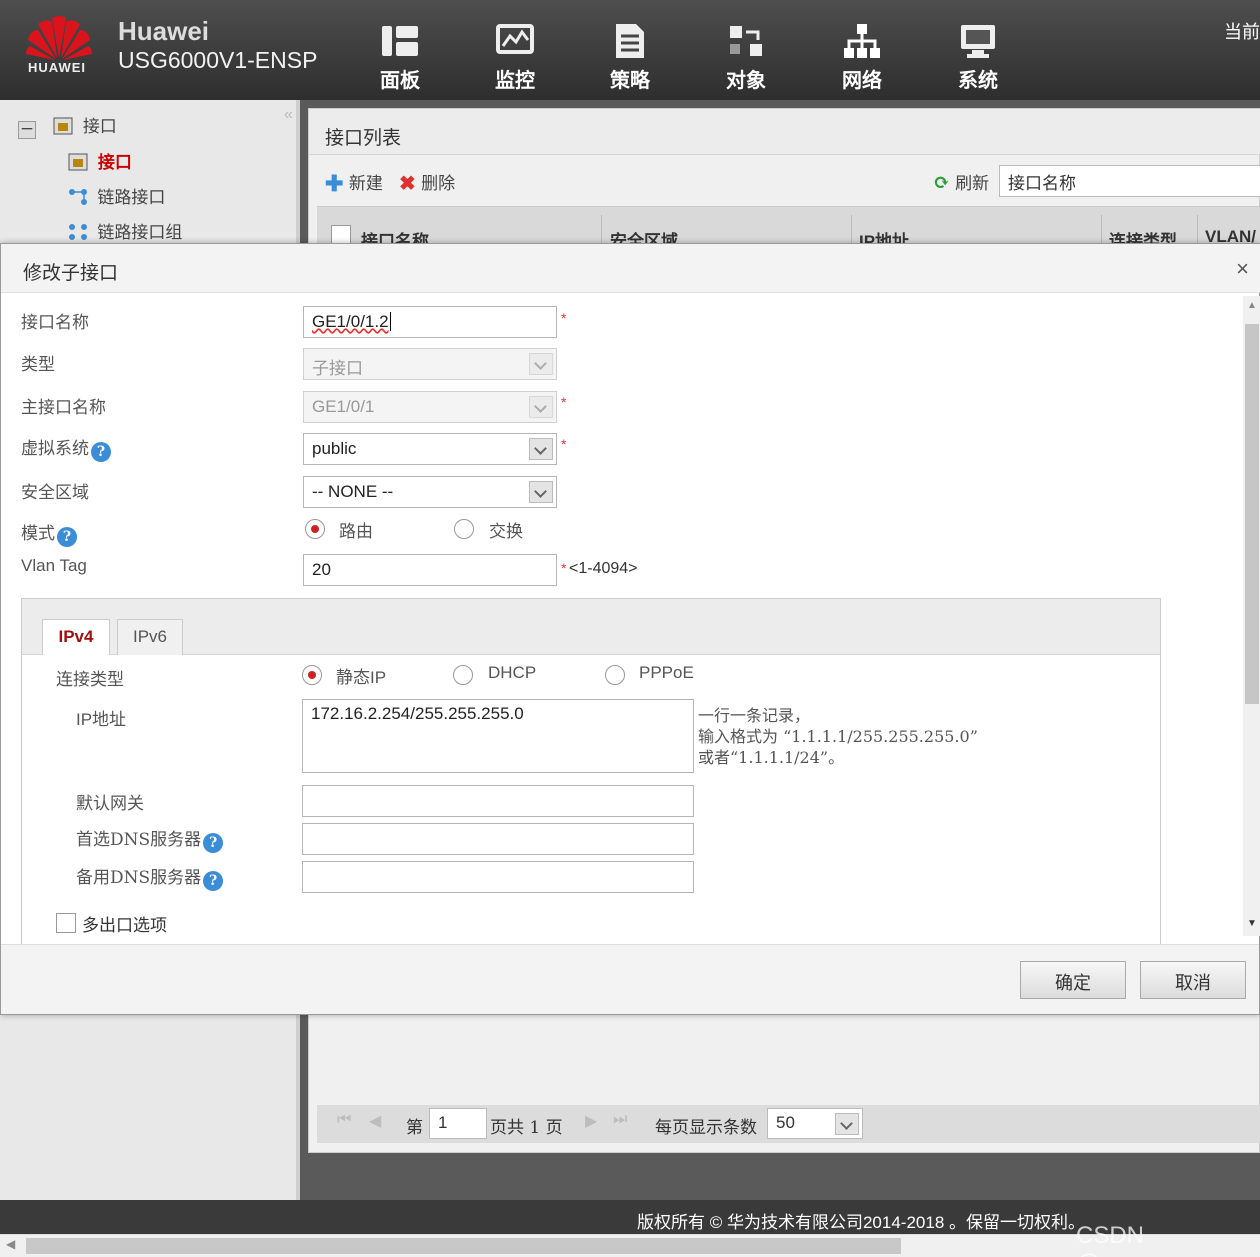 This screenshot has width=1260, height=1257. I want to click on column-divider, so click(1197, 230).